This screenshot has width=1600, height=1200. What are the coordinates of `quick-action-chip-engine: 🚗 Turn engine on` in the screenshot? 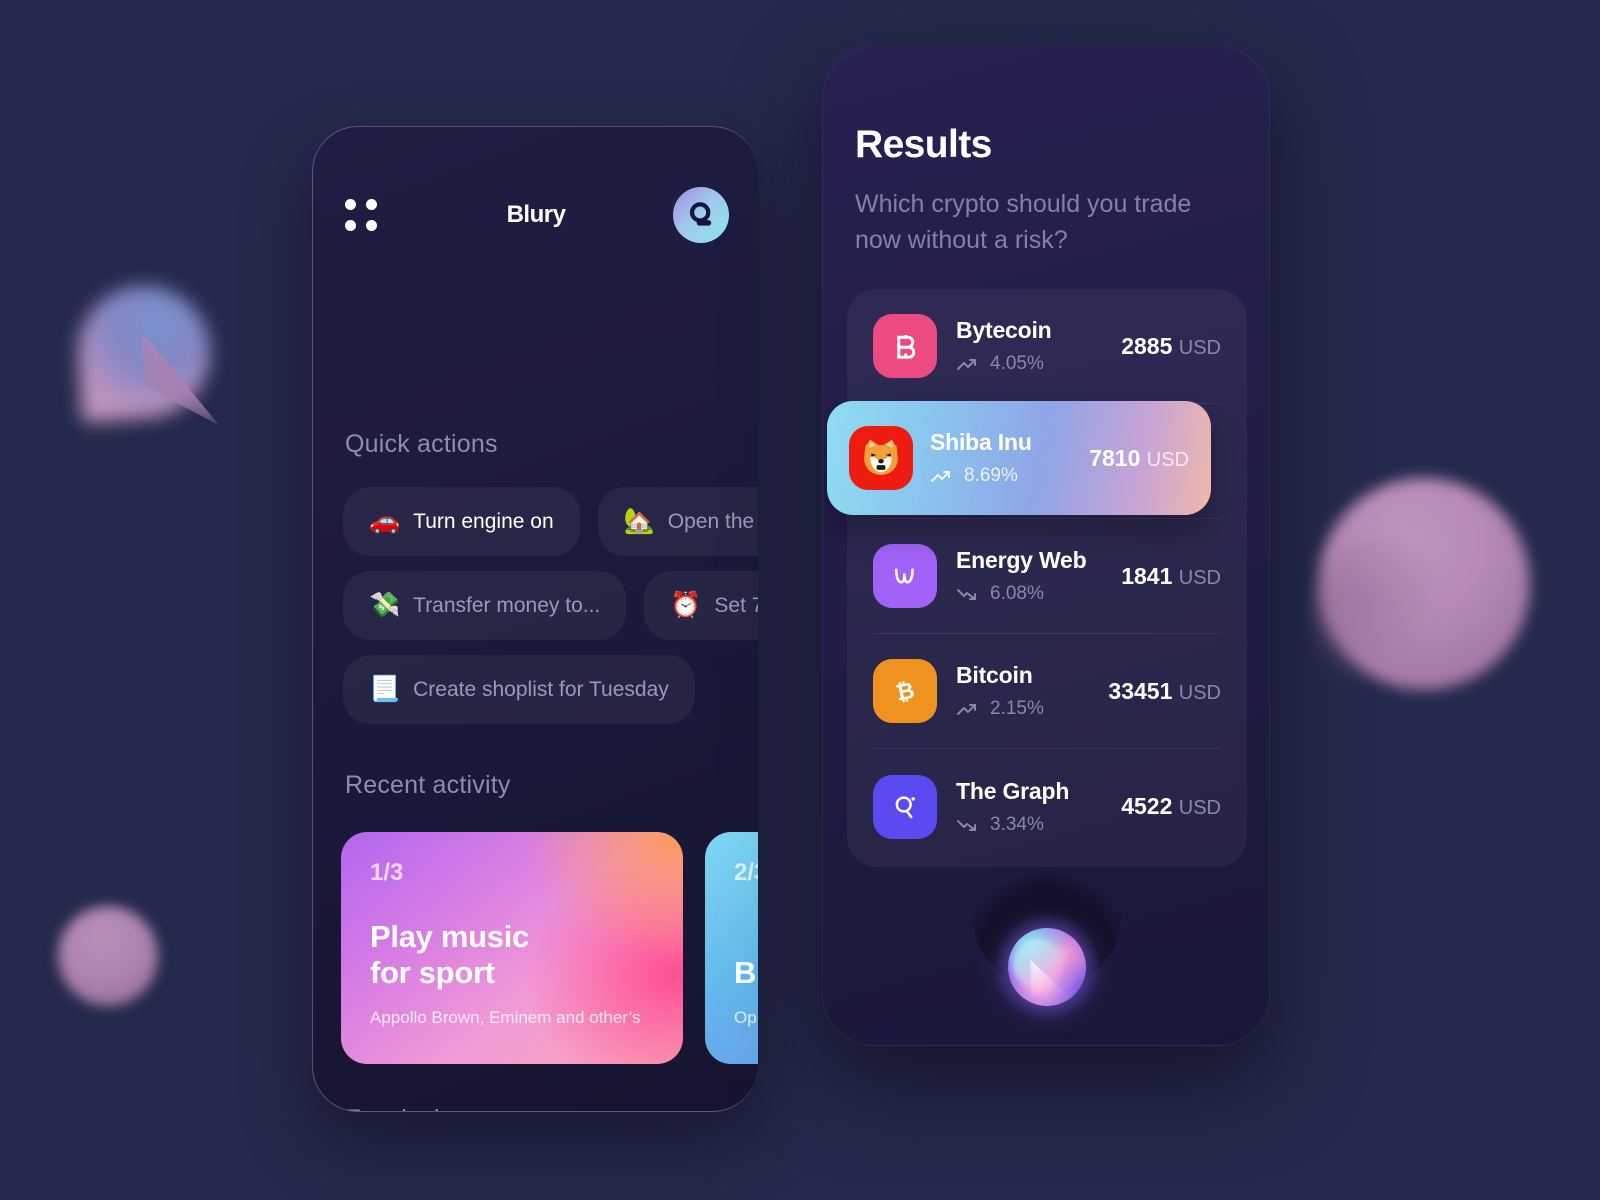 It's located at (461, 521).